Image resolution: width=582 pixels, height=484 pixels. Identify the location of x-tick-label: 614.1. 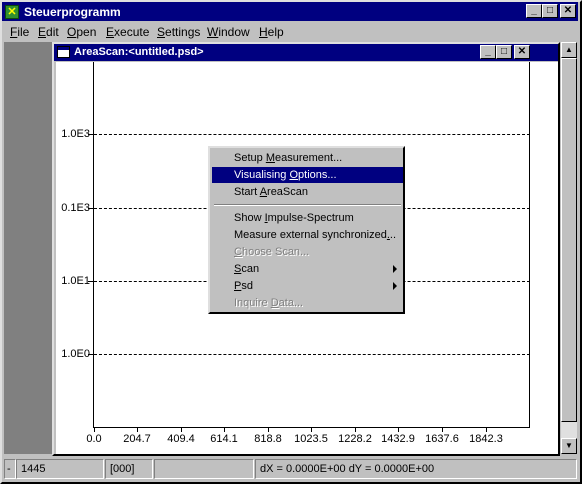
(224, 439).